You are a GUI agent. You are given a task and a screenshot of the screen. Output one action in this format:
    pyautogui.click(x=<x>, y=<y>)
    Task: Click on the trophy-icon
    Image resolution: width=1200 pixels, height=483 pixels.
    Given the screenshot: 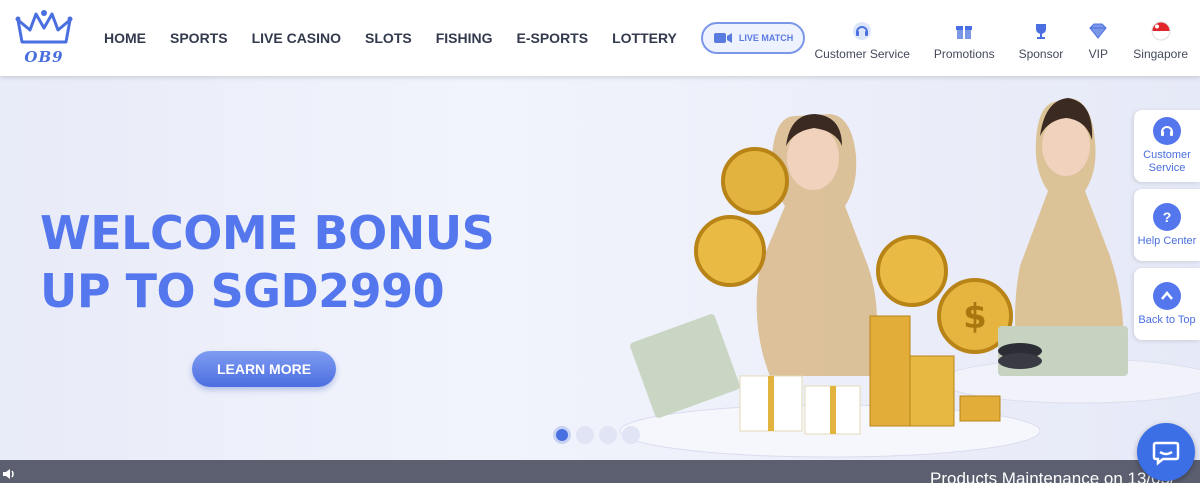 What is the action you would take?
    pyautogui.click(x=1041, y=31)
    